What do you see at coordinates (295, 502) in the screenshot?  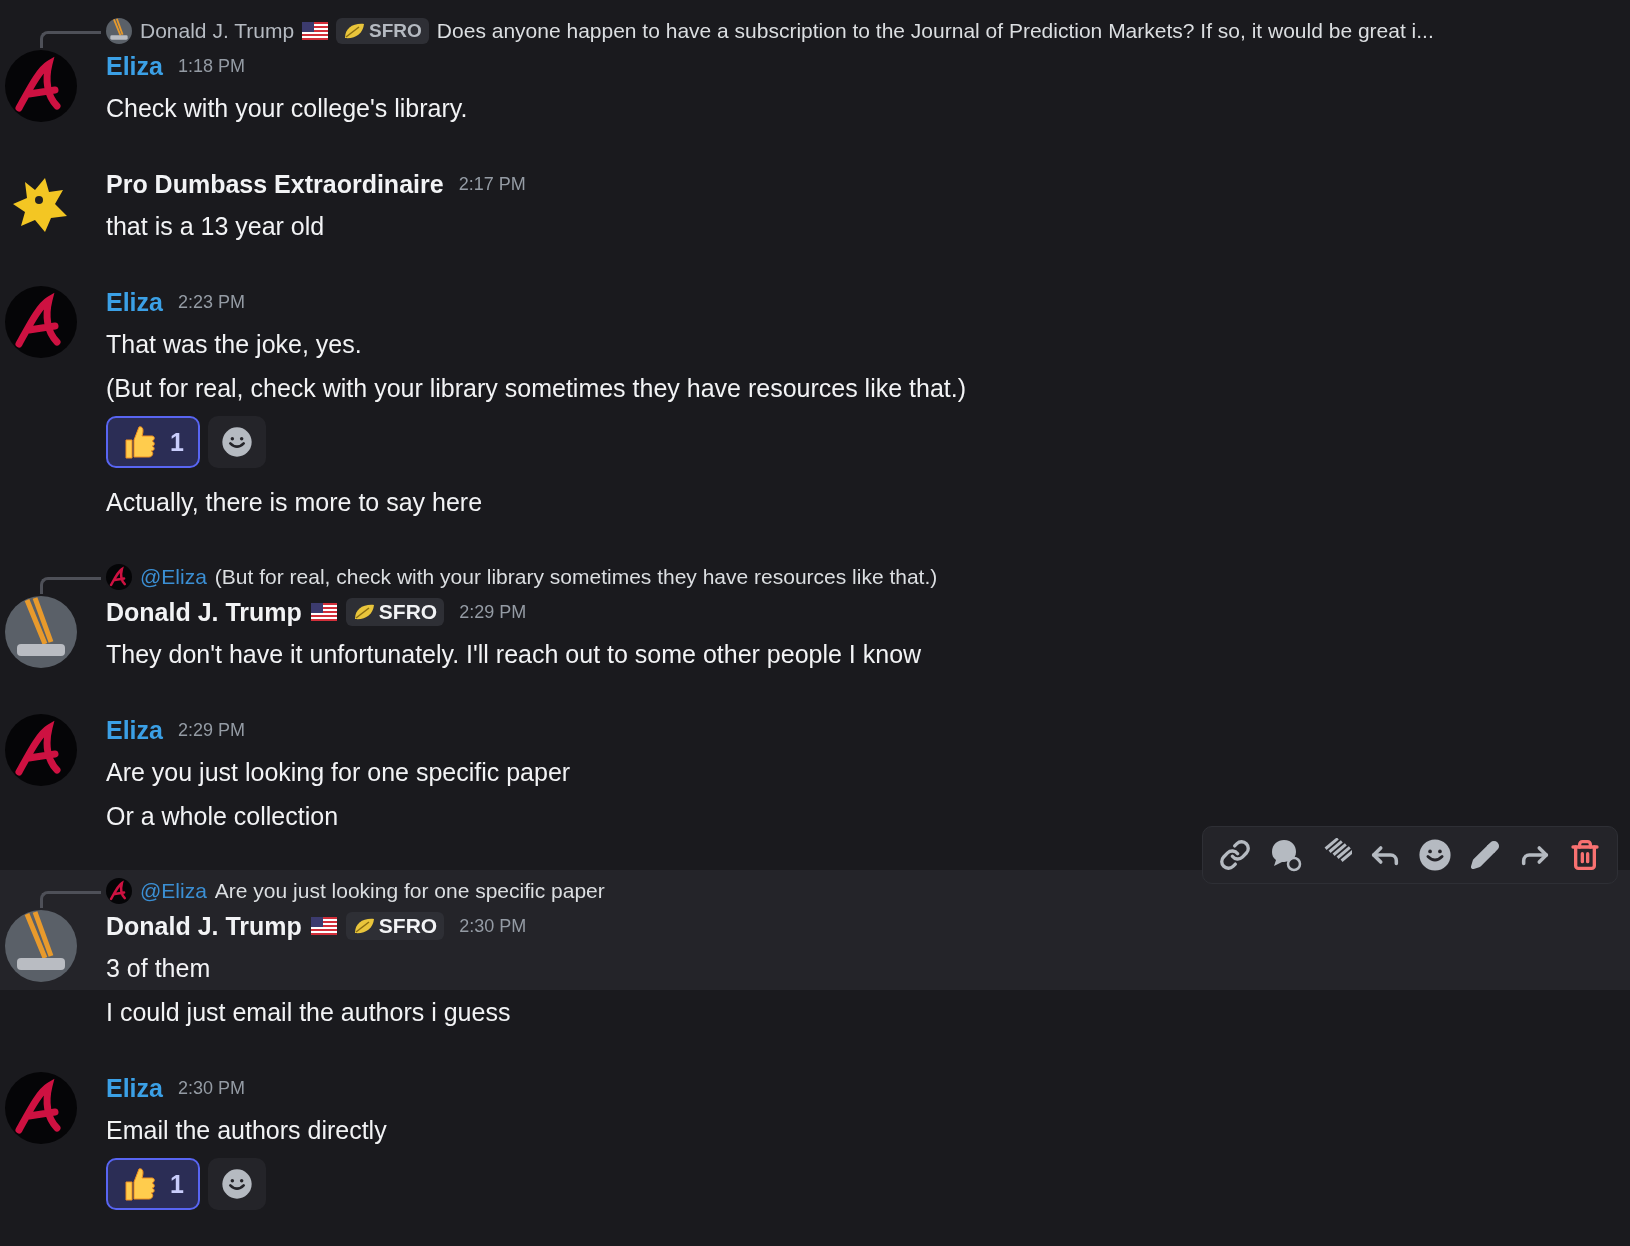 I see `message-text: Actually, there is more to say here` at bounding box center [295, 502].